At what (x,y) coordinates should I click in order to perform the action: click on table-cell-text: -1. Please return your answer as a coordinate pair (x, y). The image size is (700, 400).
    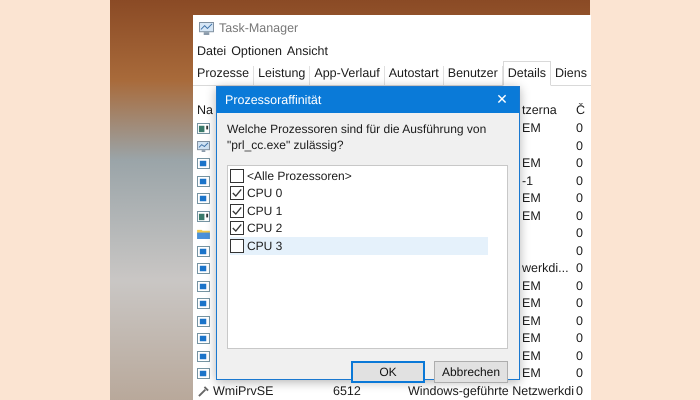
    Looking at the image, I should click on (528, 181).